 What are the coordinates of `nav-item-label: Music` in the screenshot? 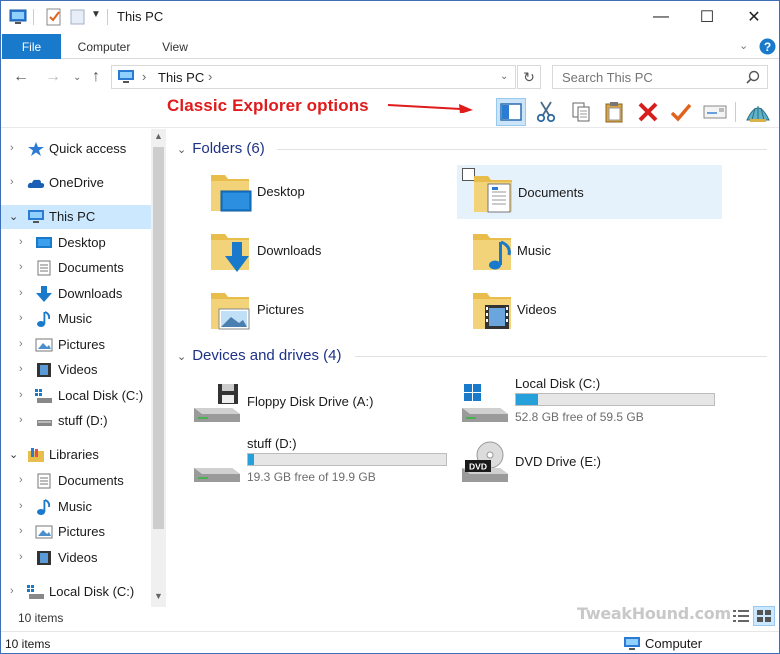 It's located at (75, 318).